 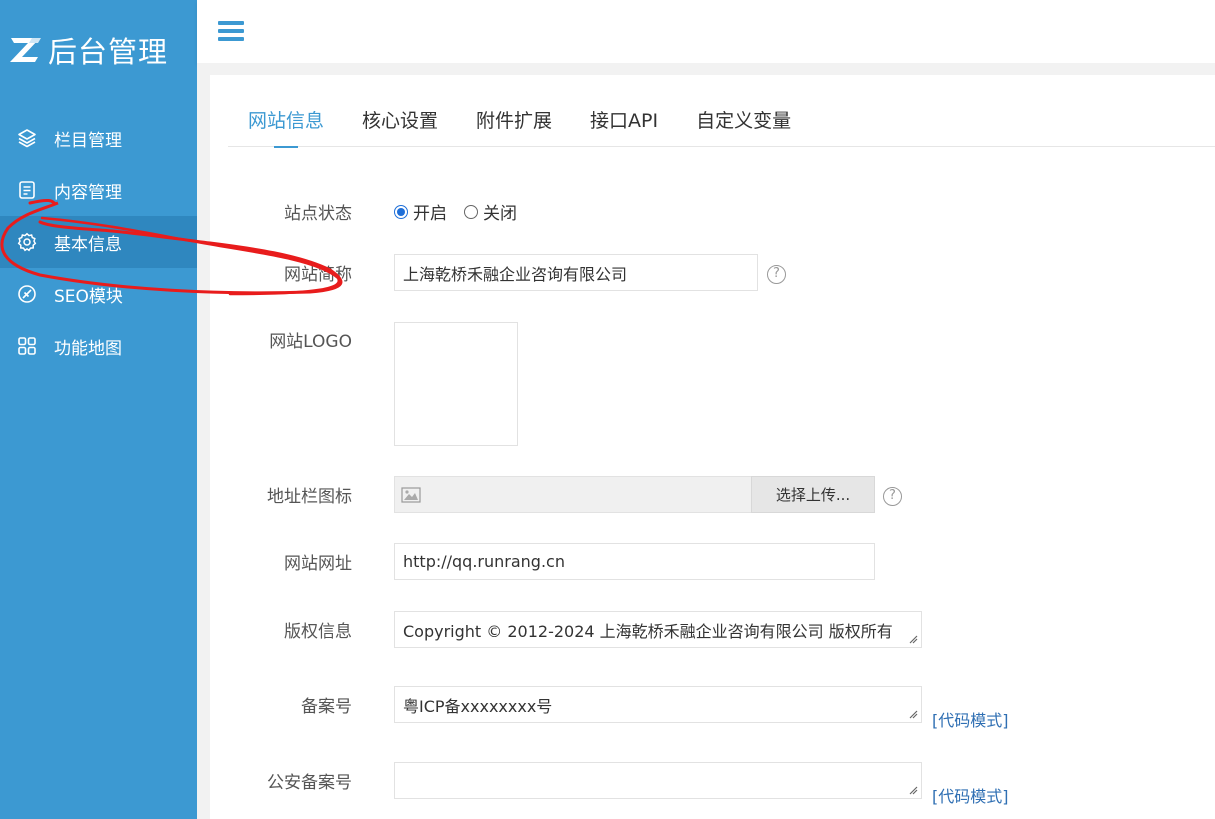 What do you see at coordinates (326, 707) in the screenshot?
I see `icp-label: 备案号` at bounding box center [326, 707].